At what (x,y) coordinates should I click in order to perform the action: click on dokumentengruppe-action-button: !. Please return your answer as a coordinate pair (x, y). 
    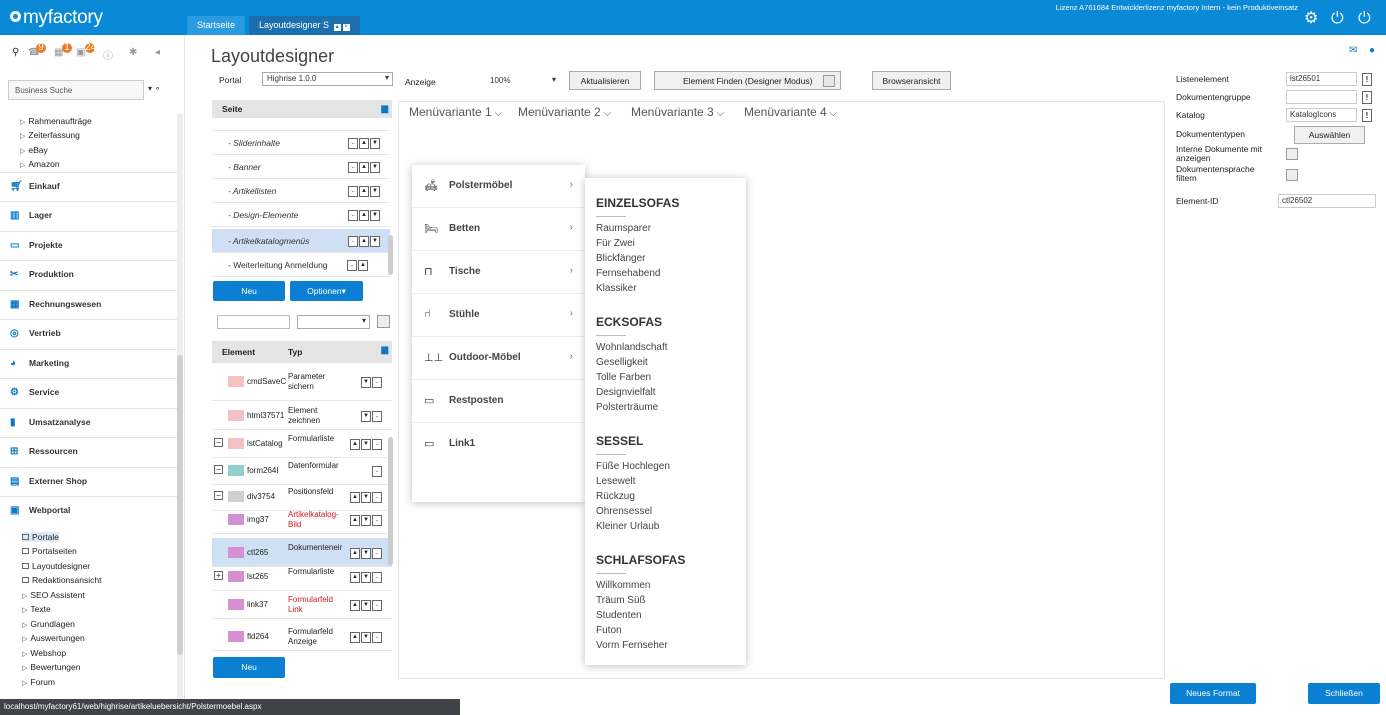
    Looking at the image, I should click on (1367, 97).